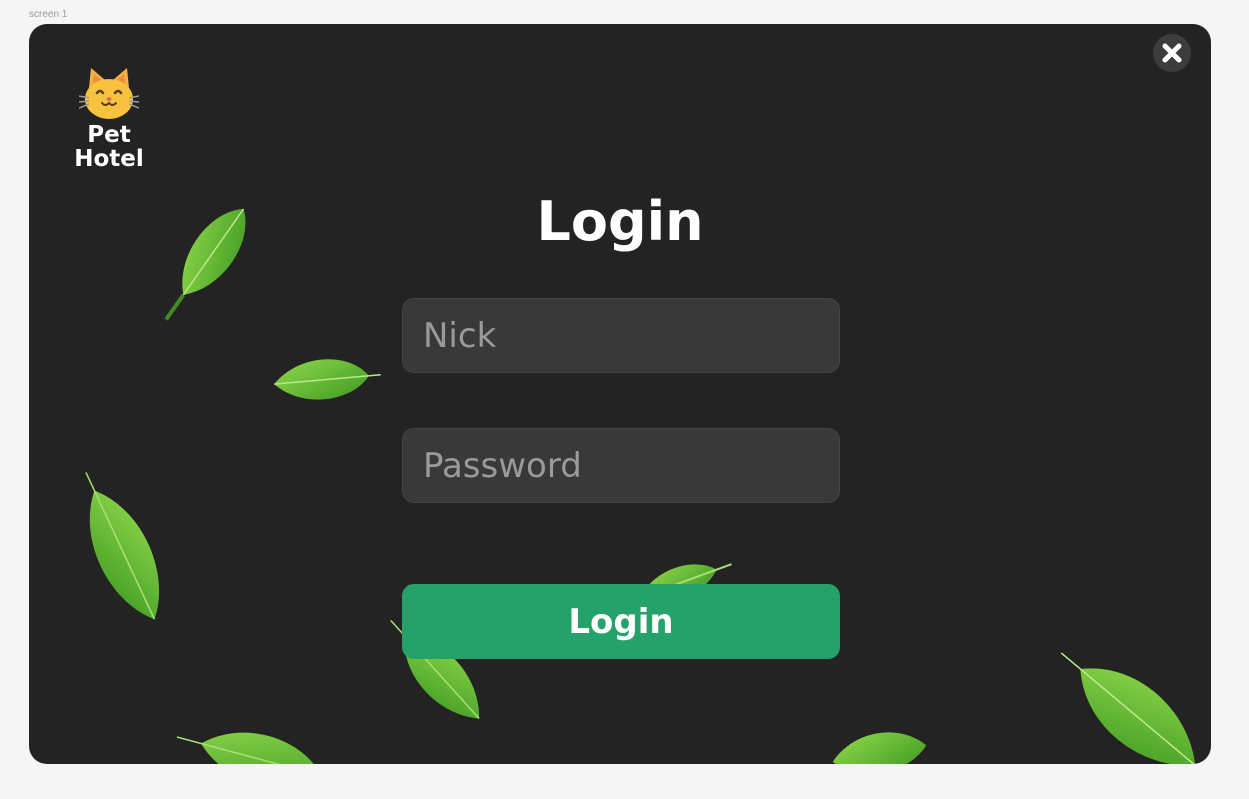  Describe the element at coordinates (109, 159) in the screenshot. I see `logo-text-line2: Hotel` at that location.